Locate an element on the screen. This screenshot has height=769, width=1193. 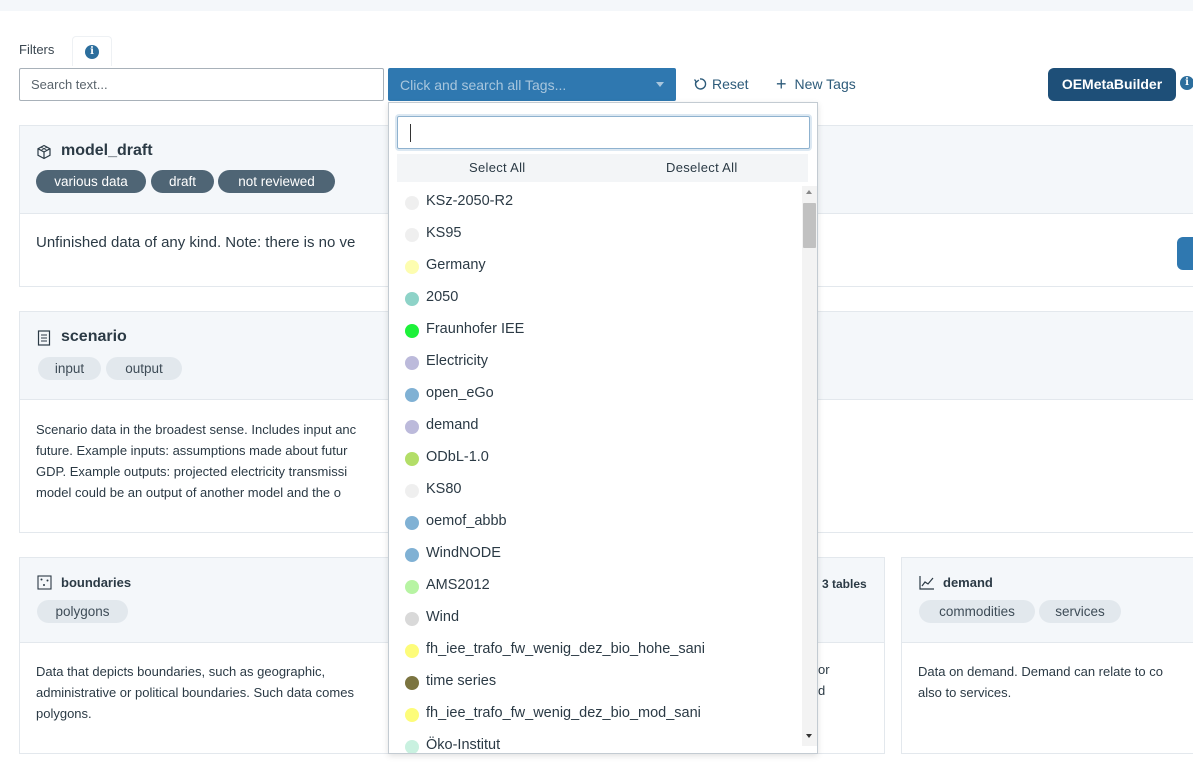
tag-option-label: KSz-2050-R2 is located at coordinates (470, 201).